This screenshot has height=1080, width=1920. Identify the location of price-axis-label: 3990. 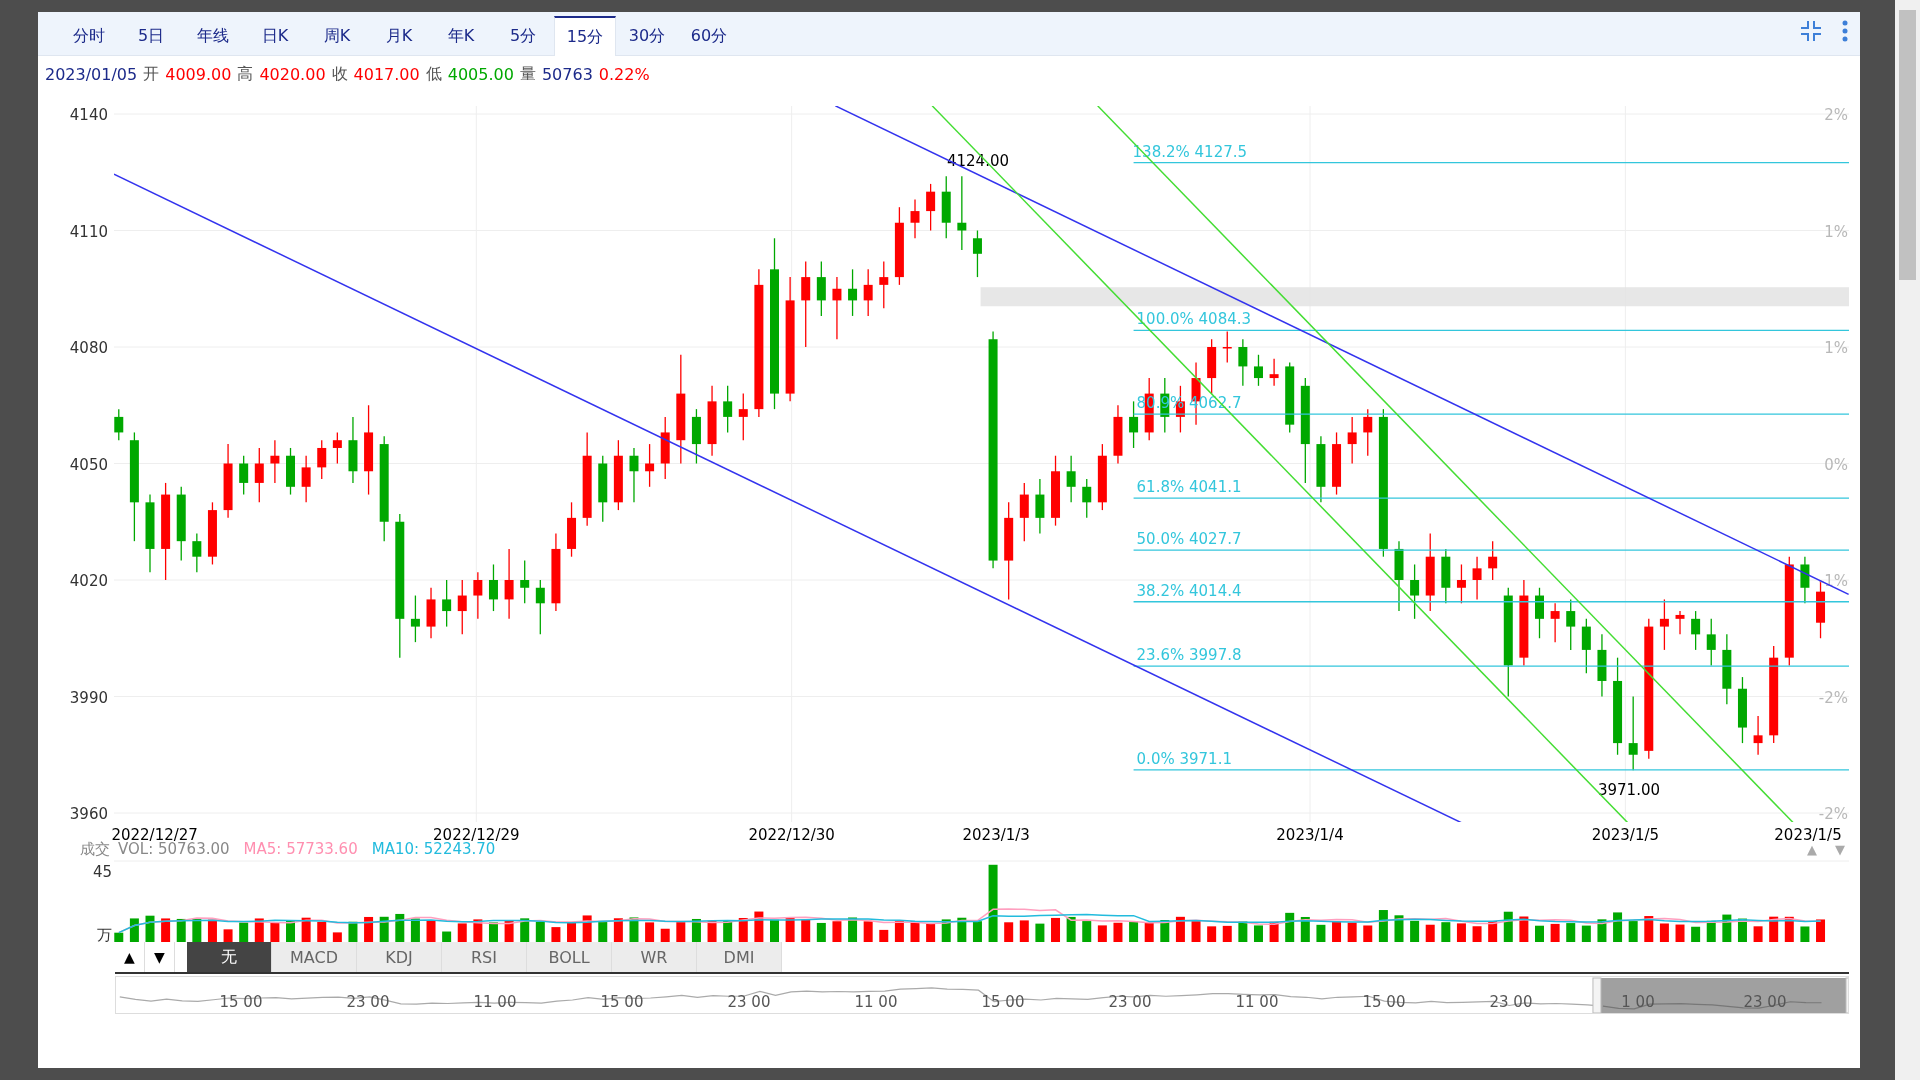
(88, 697).